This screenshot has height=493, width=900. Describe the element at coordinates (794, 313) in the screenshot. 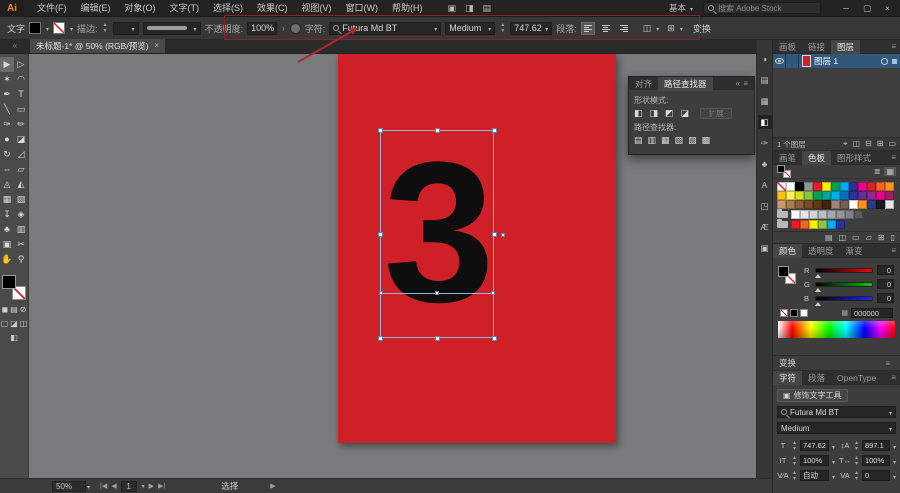

I see `black-chip` at that location.